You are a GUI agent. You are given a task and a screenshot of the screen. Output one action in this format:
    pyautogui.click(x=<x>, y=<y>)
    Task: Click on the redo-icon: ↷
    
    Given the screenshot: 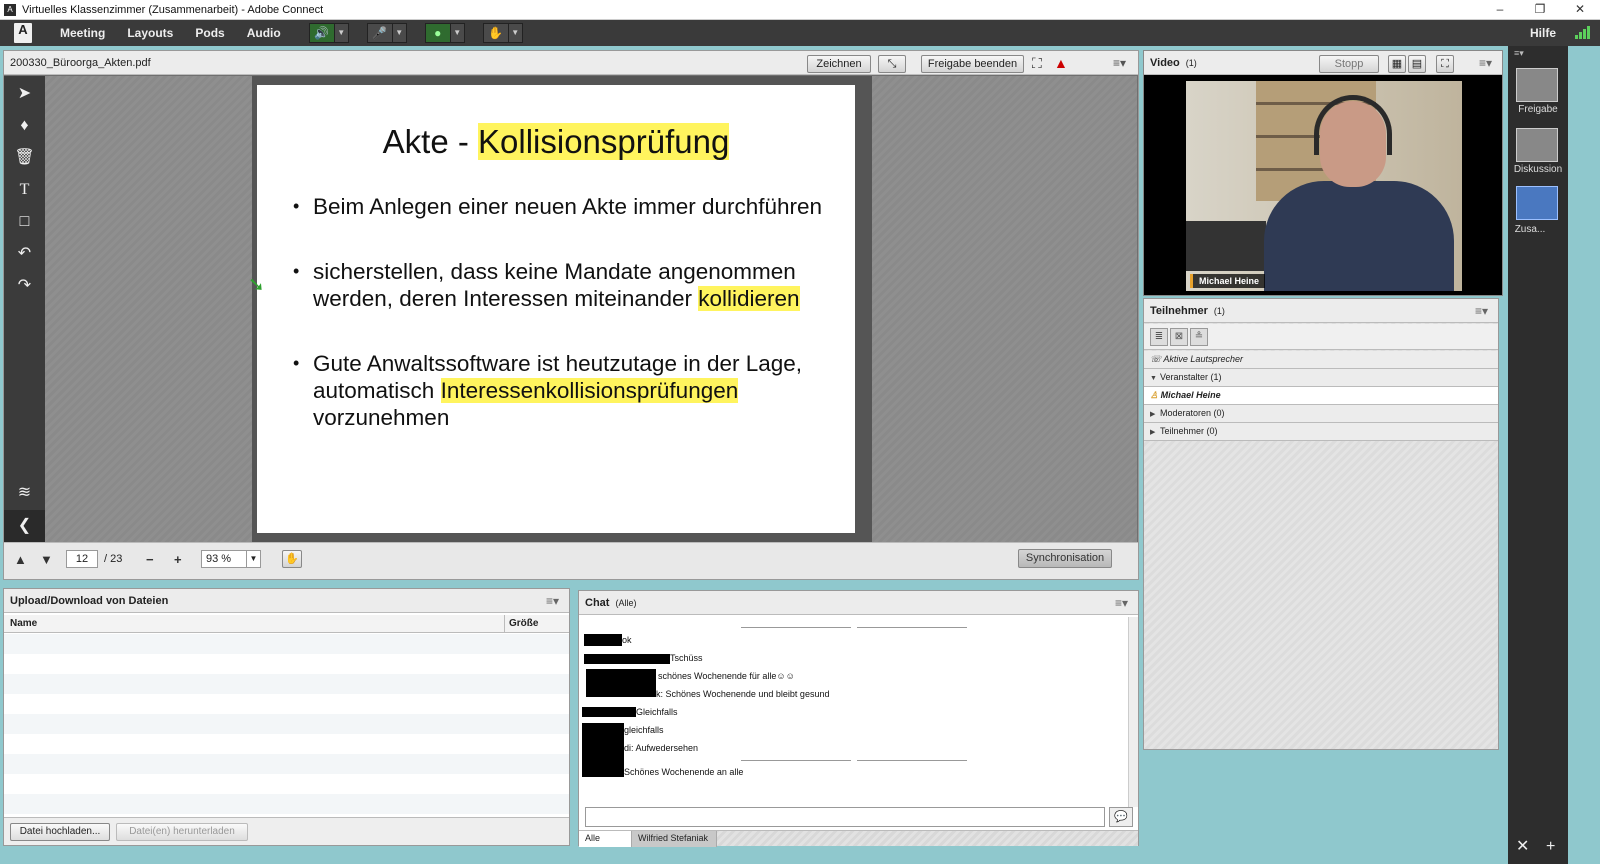 What is the action you would take?
    pyautogui.click(x=24, y=286)
    